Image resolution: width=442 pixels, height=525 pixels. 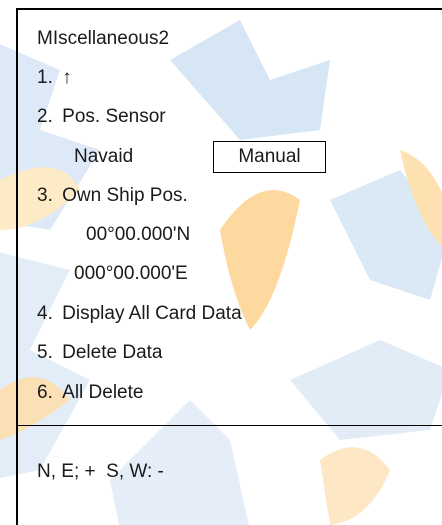 What do you see at coordinates (138, 235) in the screenshot?
I see `latitude-value: 00°00.000'N` at bounding box center [138, 235].